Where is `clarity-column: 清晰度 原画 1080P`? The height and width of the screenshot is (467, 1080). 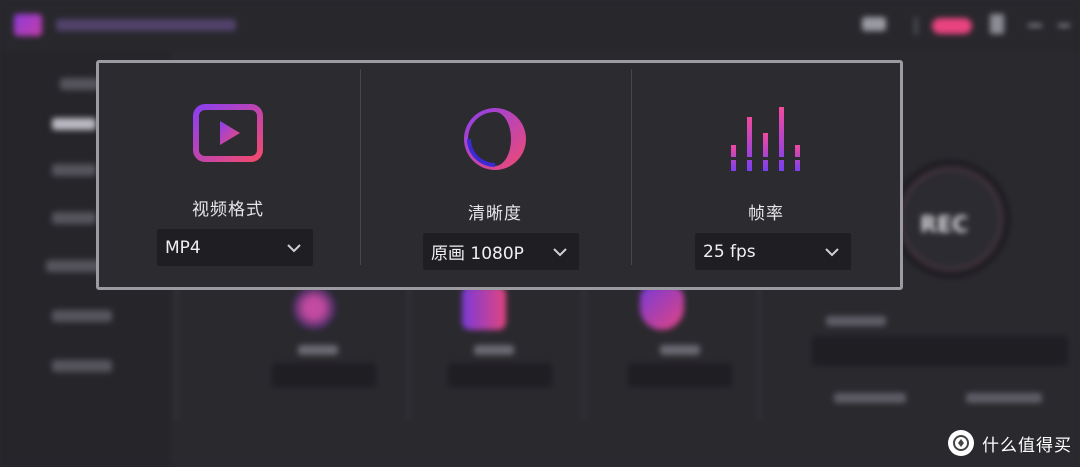 clarity-column: 清晰度 原画 1080P is located at coordinates (496, 175).